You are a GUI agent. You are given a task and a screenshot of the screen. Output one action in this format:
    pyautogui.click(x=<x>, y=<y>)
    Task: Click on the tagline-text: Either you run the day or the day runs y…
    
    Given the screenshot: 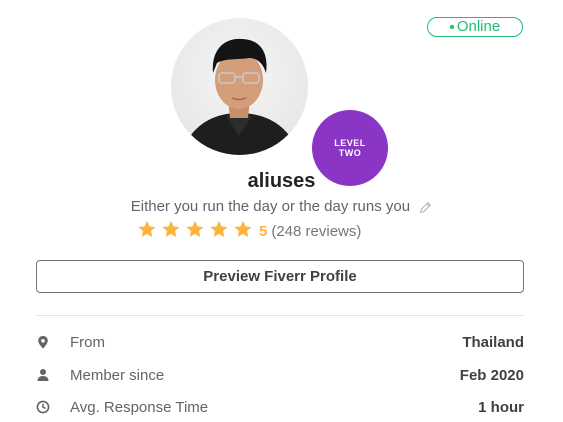 What is the action you would take?
    pyautogui.click(x=270, y=206)
    